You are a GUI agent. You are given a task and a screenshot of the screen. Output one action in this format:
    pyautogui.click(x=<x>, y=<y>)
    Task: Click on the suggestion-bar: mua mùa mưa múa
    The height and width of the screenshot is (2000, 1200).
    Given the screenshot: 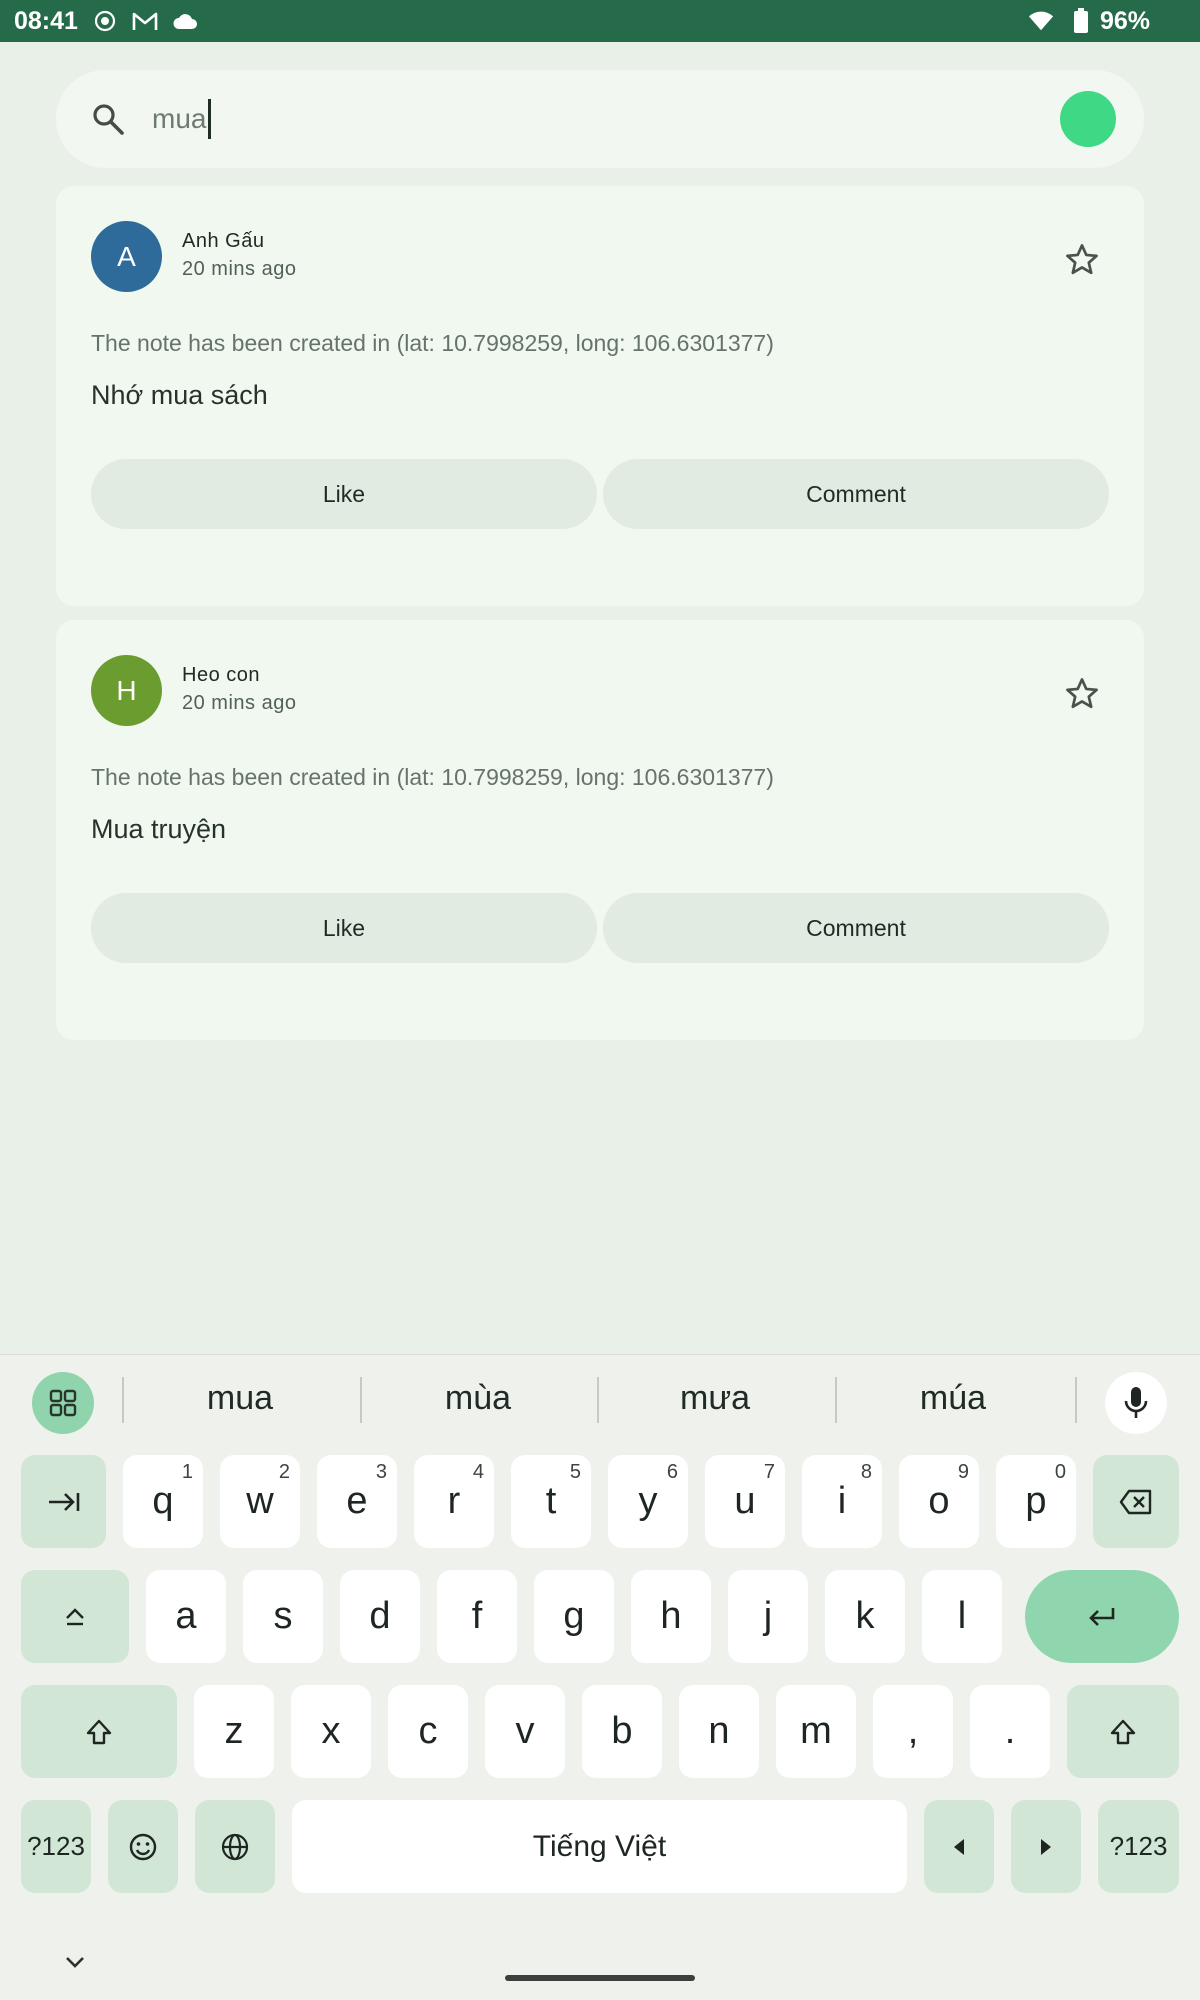 What is the action you would take?
    pyautogui.click(x=600, y=1398)
    